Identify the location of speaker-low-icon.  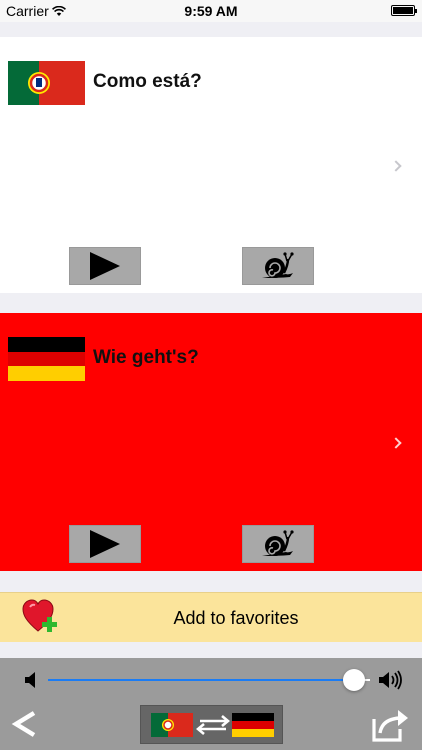
(30, 680).